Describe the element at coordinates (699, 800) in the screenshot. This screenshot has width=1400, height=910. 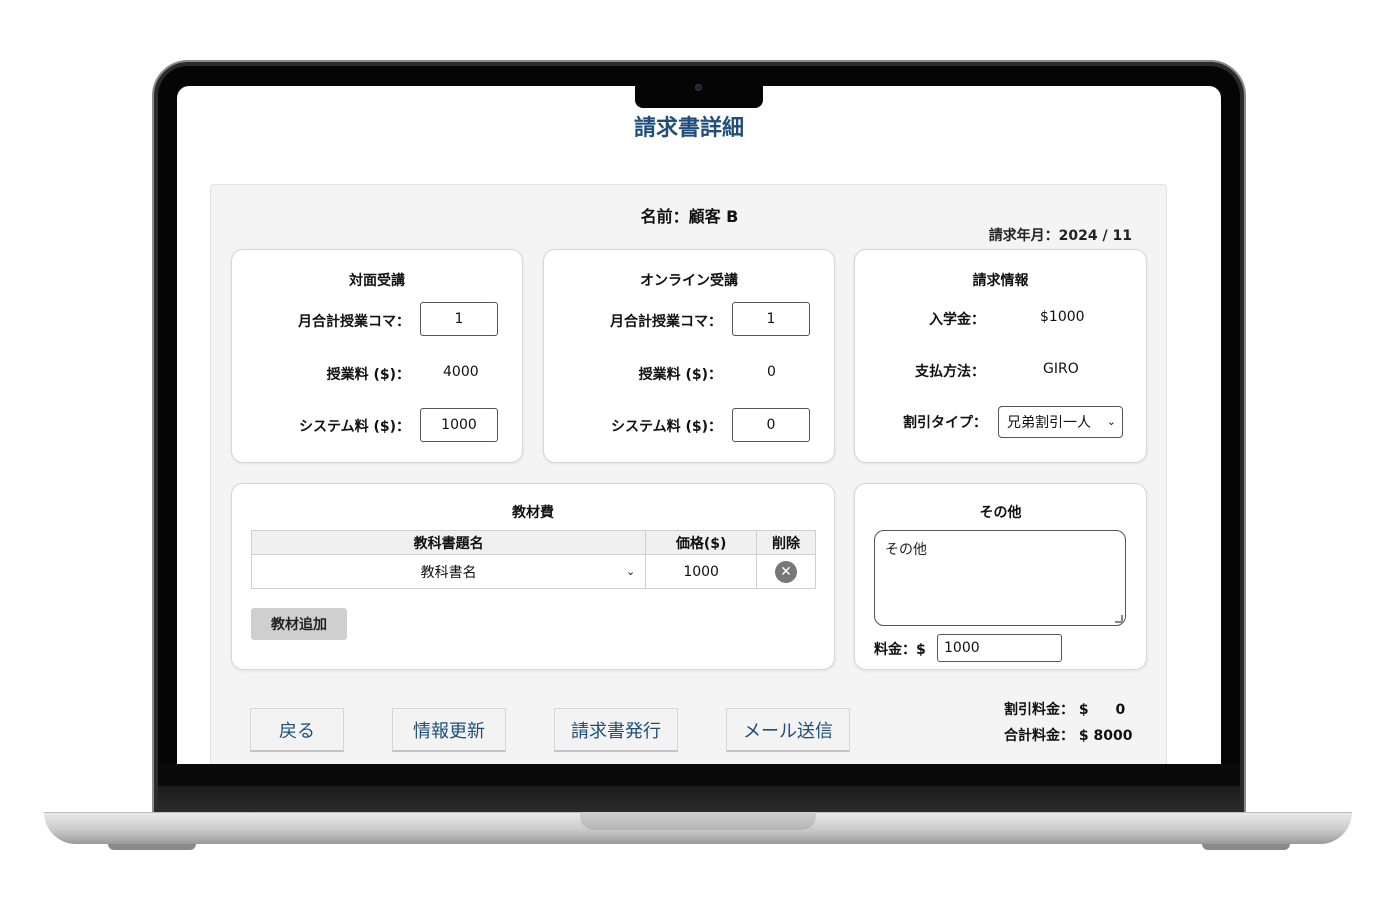
I see `laptop-hinge` at that location.